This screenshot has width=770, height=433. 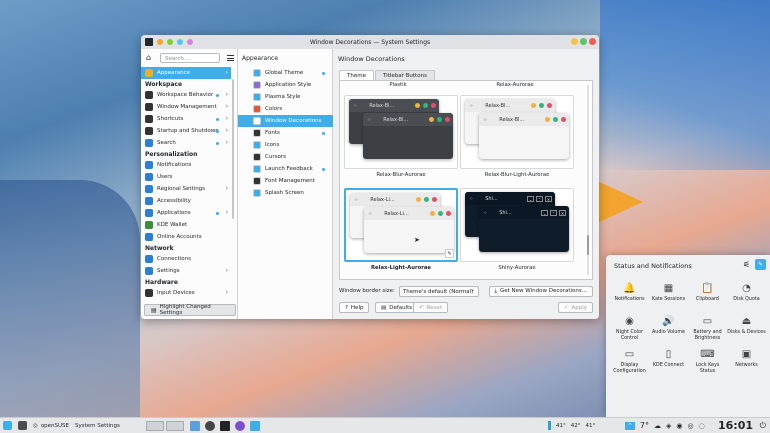 What do you see at coordinates (285, 97) in the screenshot?
I see `subcategory-item-plasma-style: Plasma Style` at bounding box center [285, 97].